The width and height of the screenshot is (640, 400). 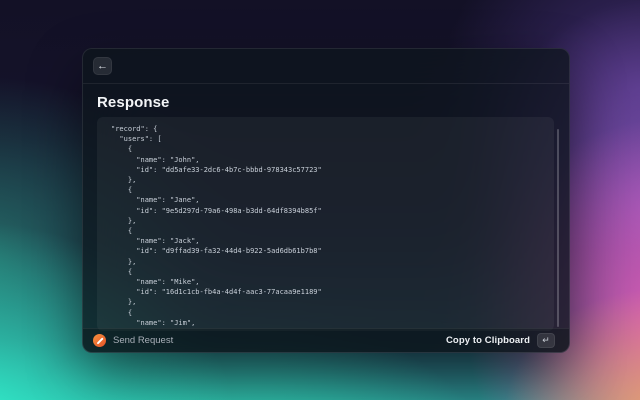 I want to click on send-request-button: Send Request, so click(x=133, y=340).